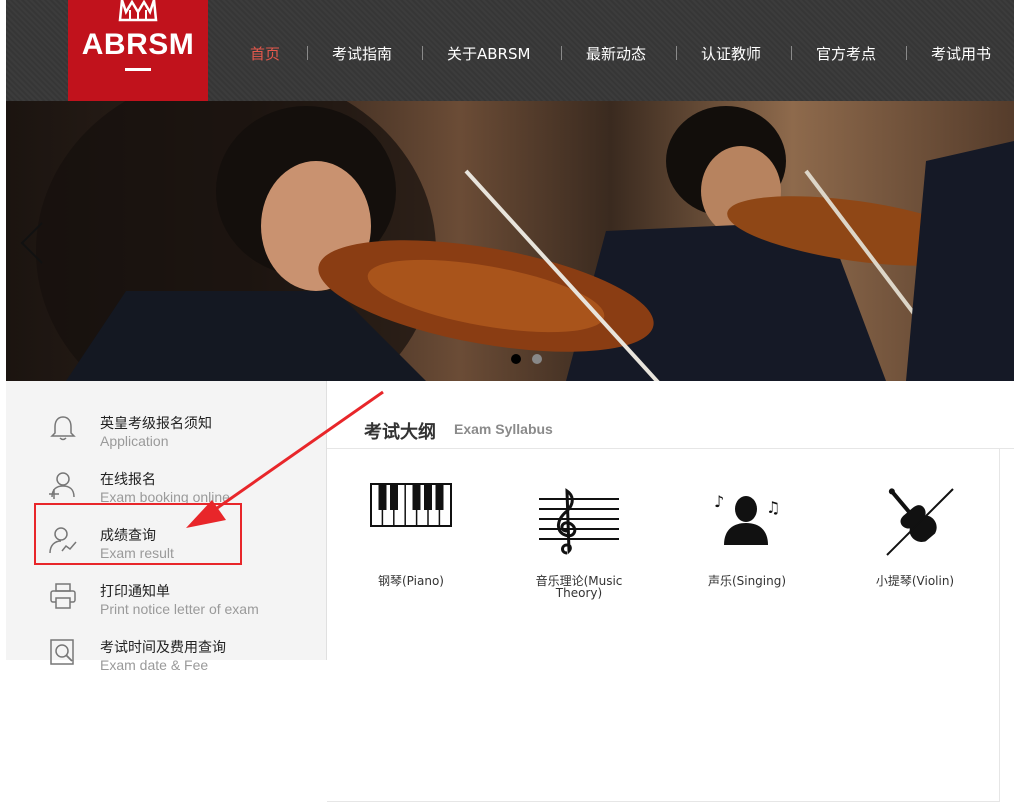 Image resolution: width=1014 pixels, height=802 pixels. What do you see at coordinates (179, 609) in the screenshot?
I see `sidebar-item-sublabel: Print notice letter of exam` at bounding box center [179, 609].